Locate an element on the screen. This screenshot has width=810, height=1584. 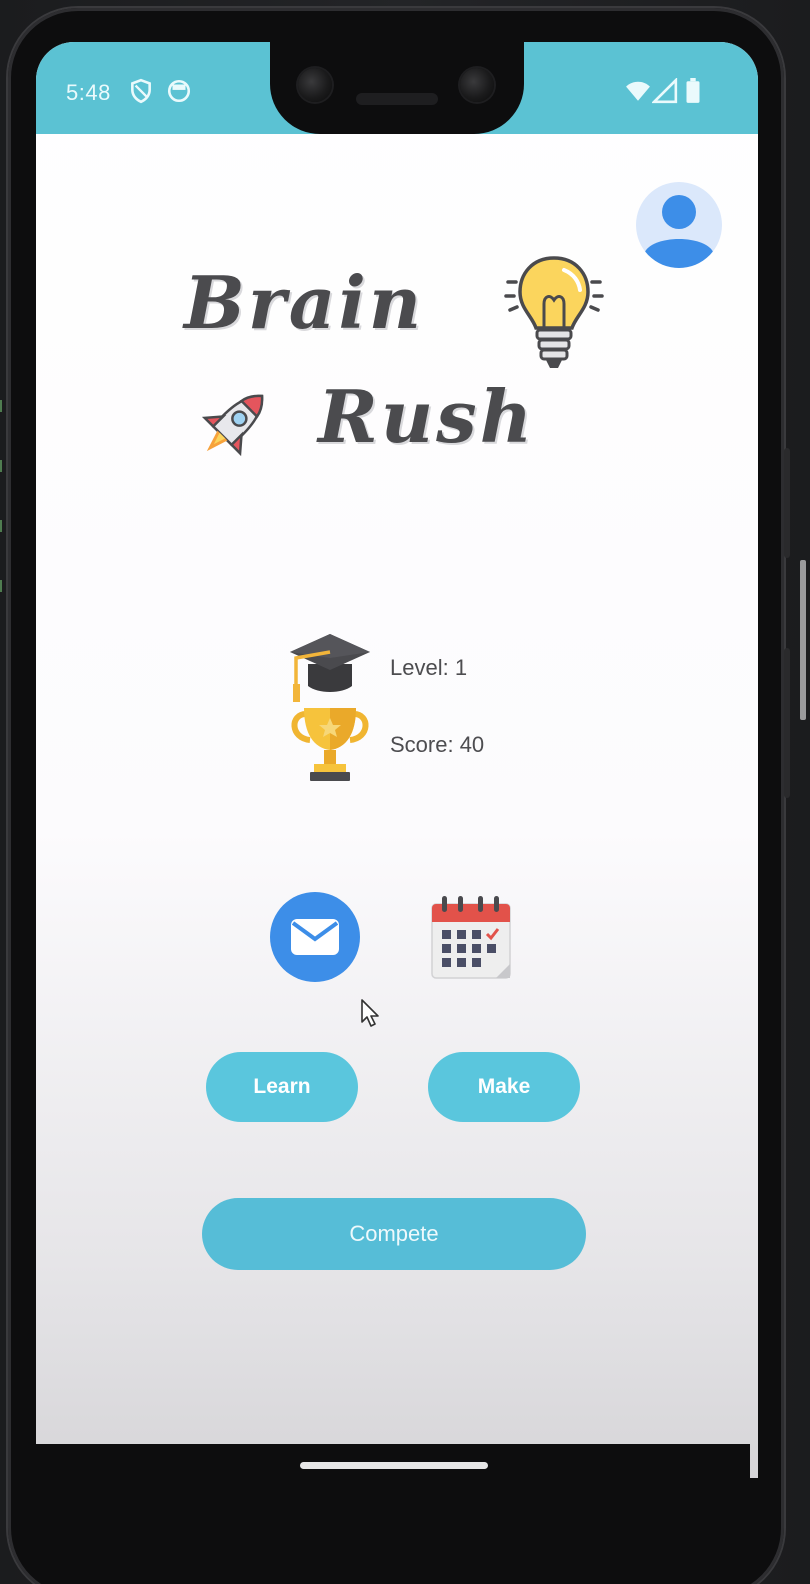
battery-icon is located at coordinates (693, 90).